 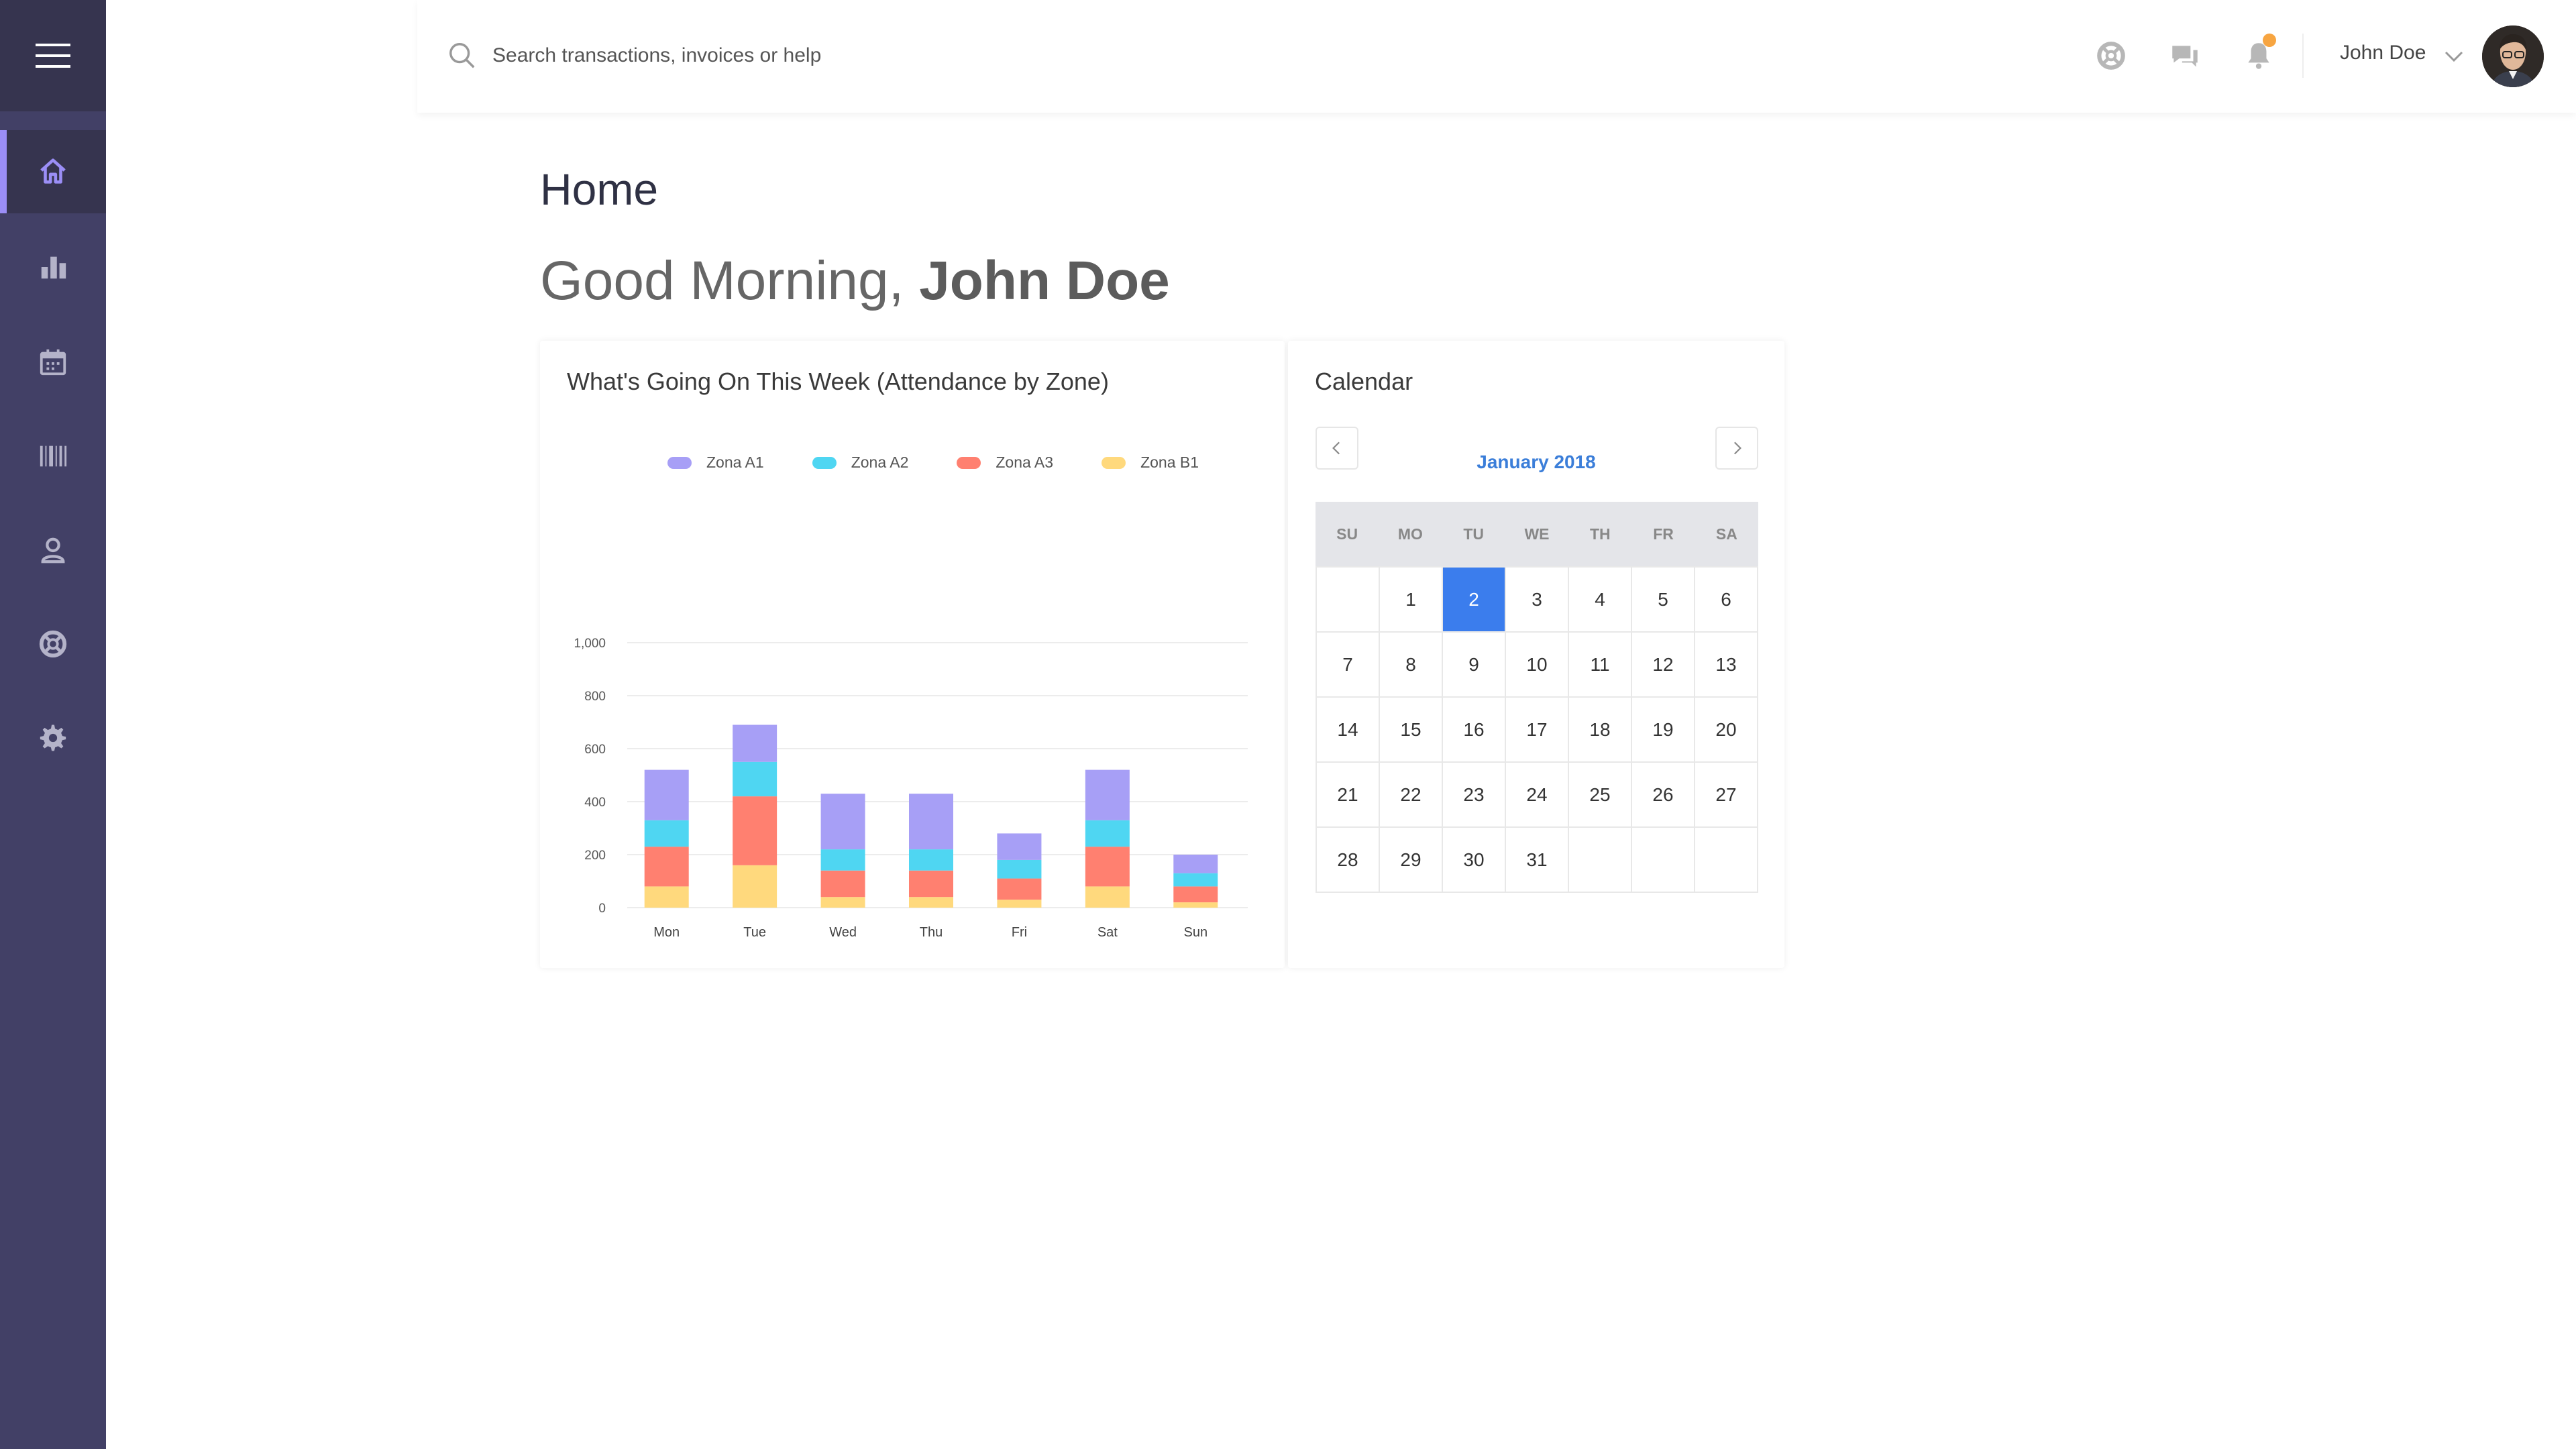 What do you see at coordinates (53, 644) in the screenshot?
I see `sidebar-item-support` at bounding box center [53, 644].